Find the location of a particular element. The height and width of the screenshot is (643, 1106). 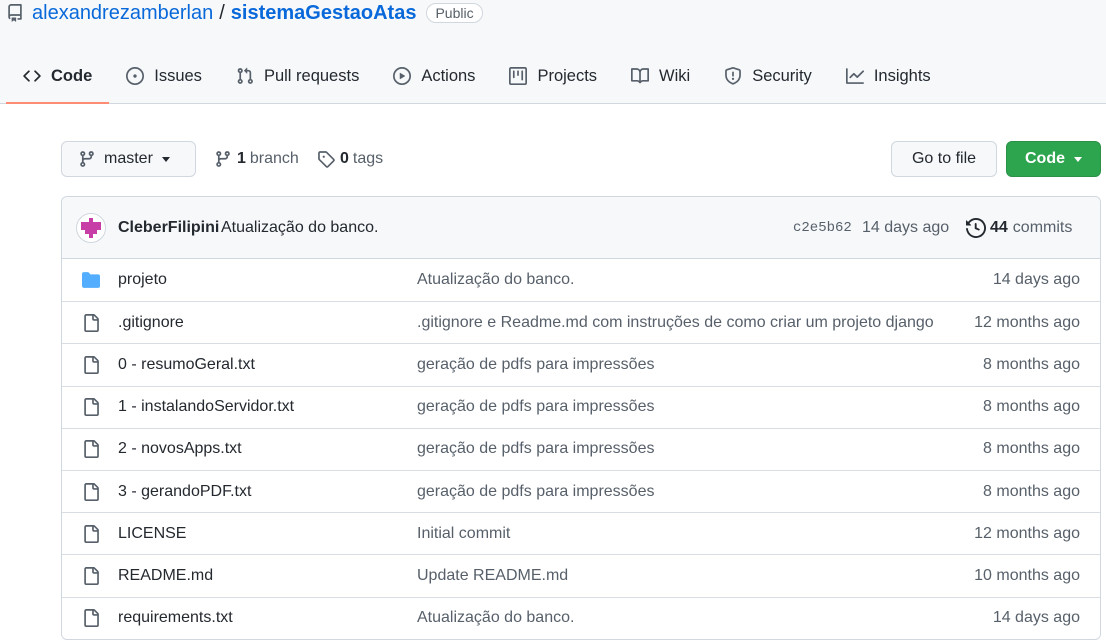

shield-icon is located at coordinates (733, 76).